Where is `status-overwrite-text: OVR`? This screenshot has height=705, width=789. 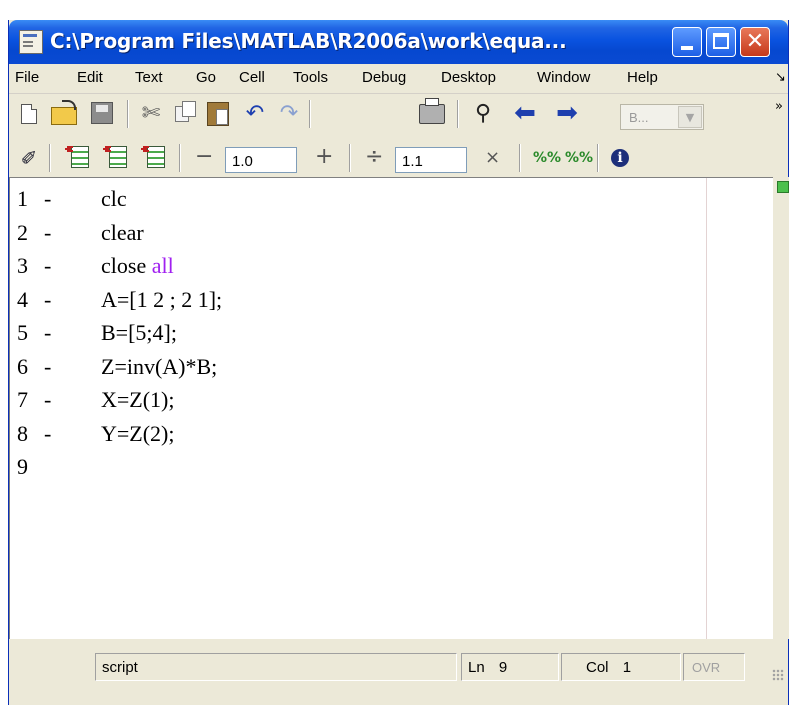
status-overwrite-text: OVR is located at coordinates (706, 667).